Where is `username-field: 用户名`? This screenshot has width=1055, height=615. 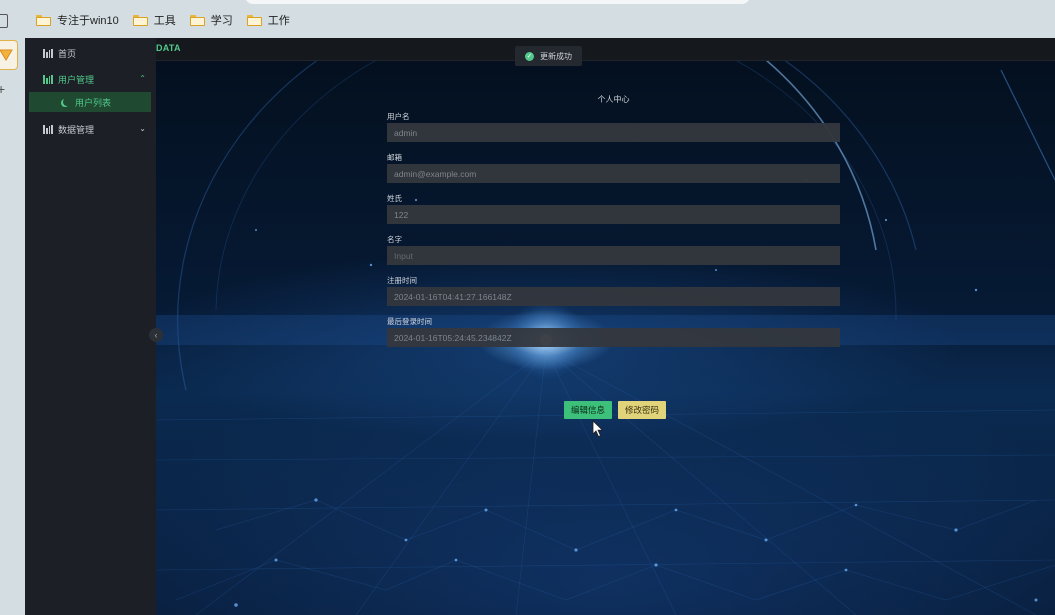
username-field: 用户名 is located at coordinates (613, 126).